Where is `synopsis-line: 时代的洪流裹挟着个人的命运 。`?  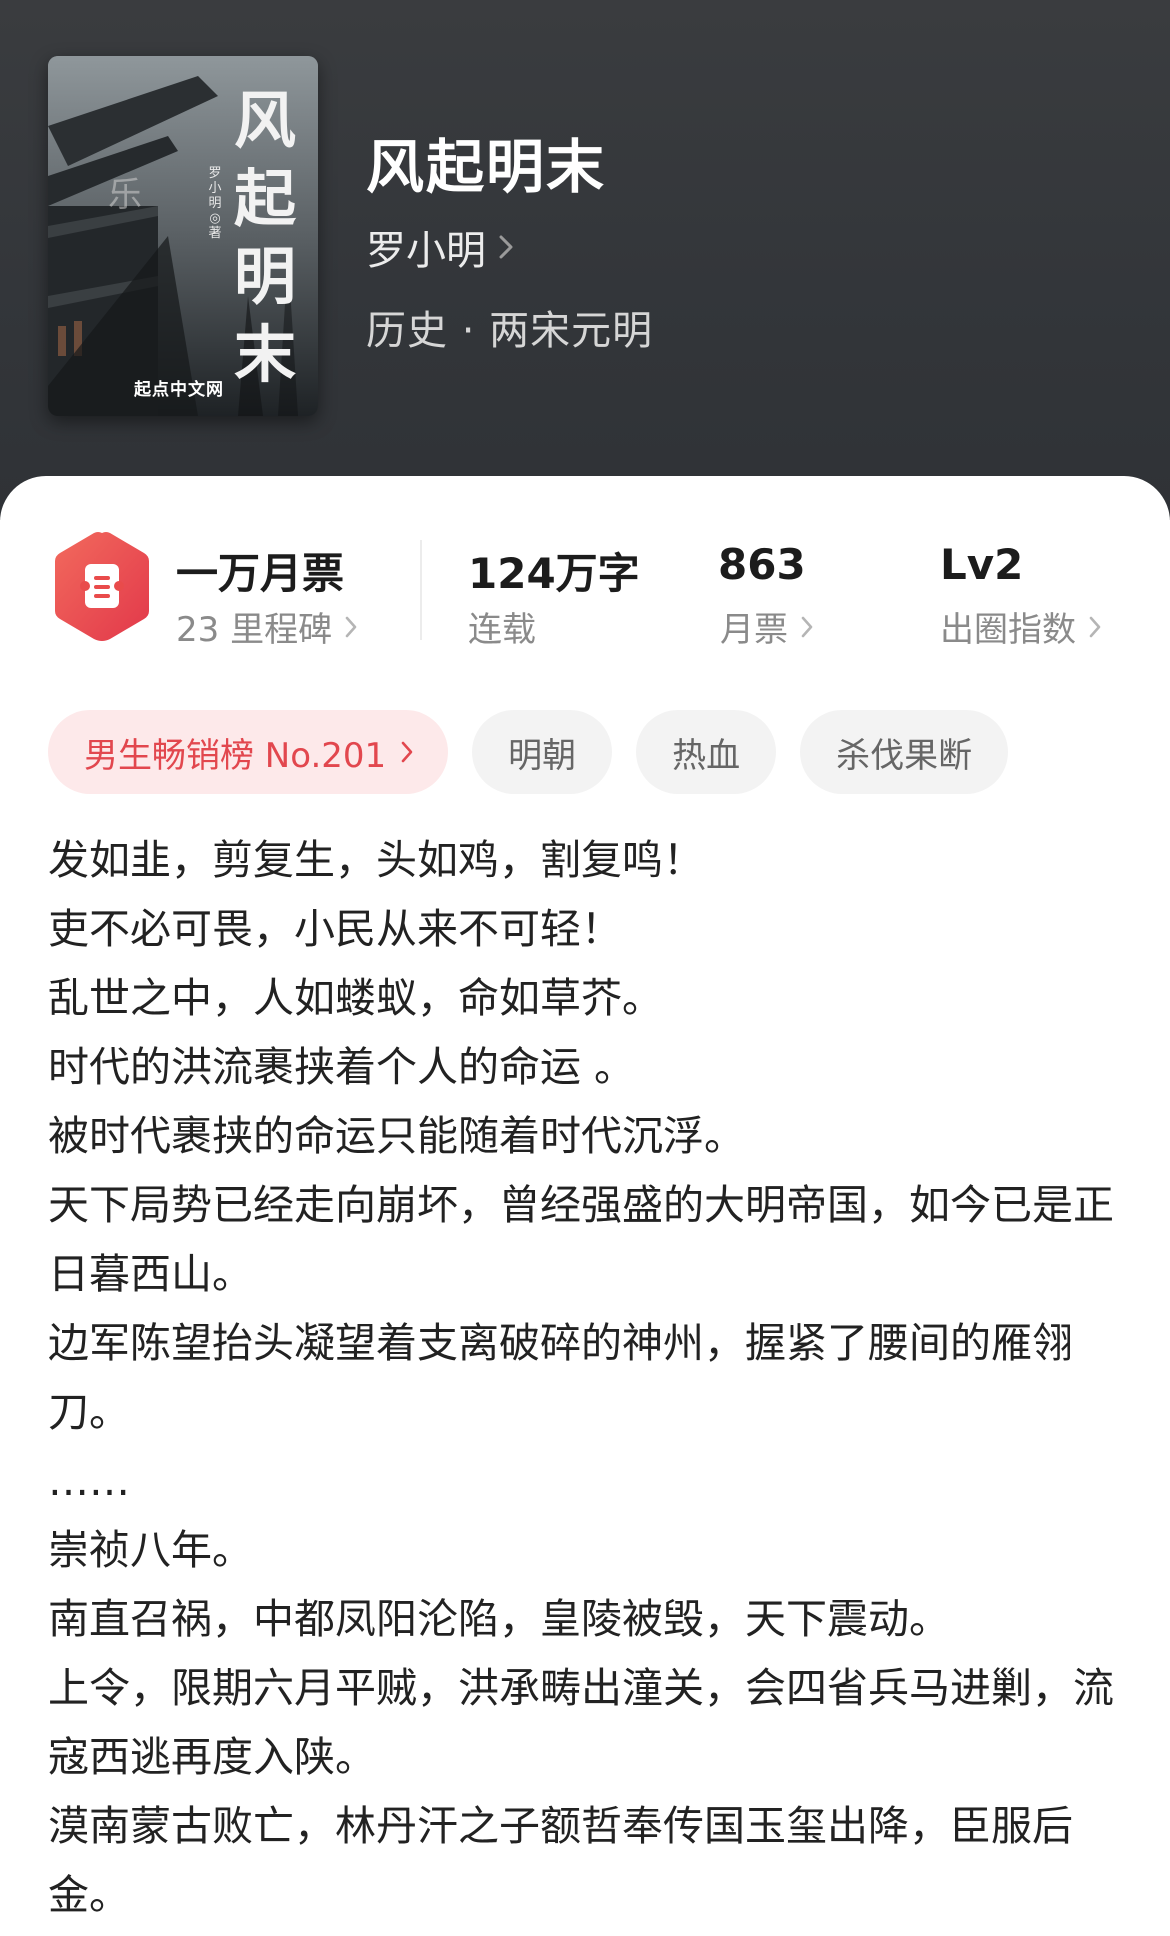
synopsis-line: 时代的洪流裹挟着个人的命运 。 is located at coordinates (342, 1067).